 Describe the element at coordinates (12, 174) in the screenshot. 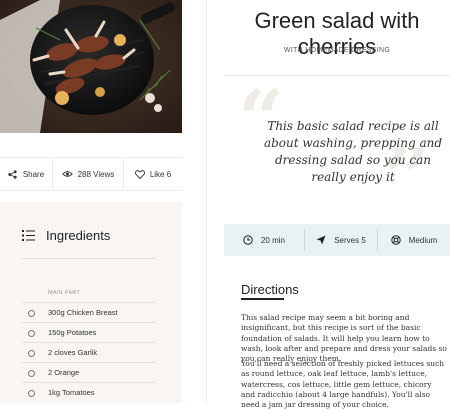

I see `share-icon` at that location.